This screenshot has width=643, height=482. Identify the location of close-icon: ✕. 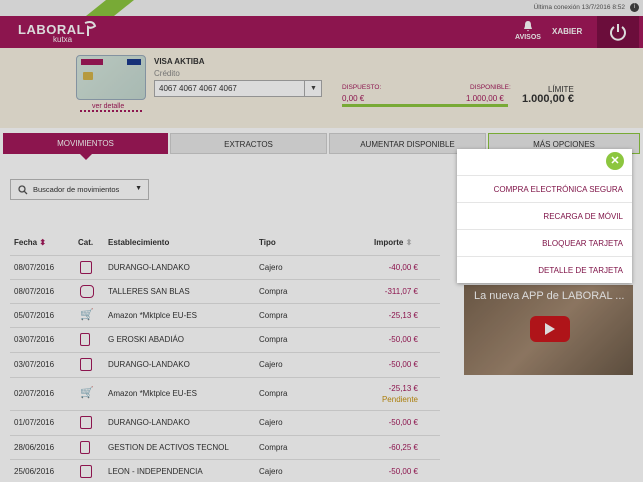
(615, 161).